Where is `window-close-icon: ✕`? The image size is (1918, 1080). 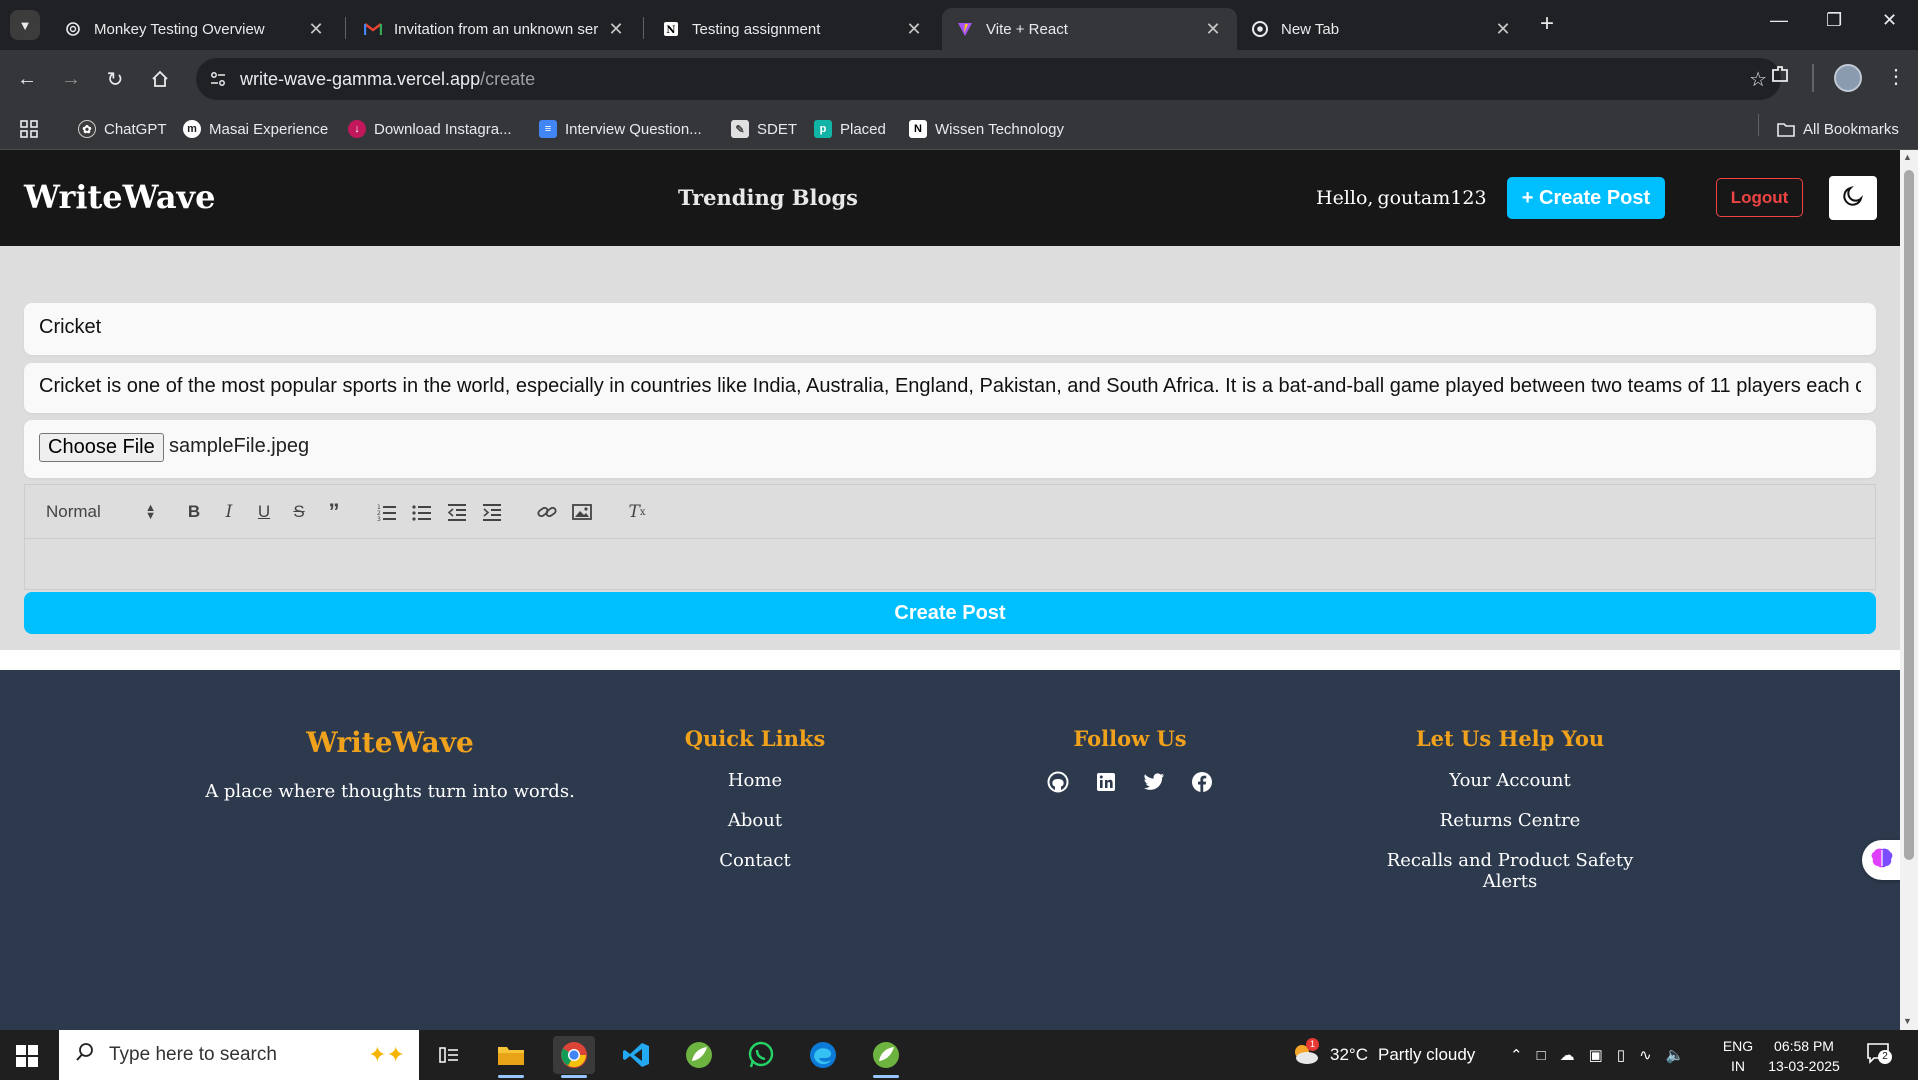
window-close-icon: ✕ is located at coordinates (1889, 20).